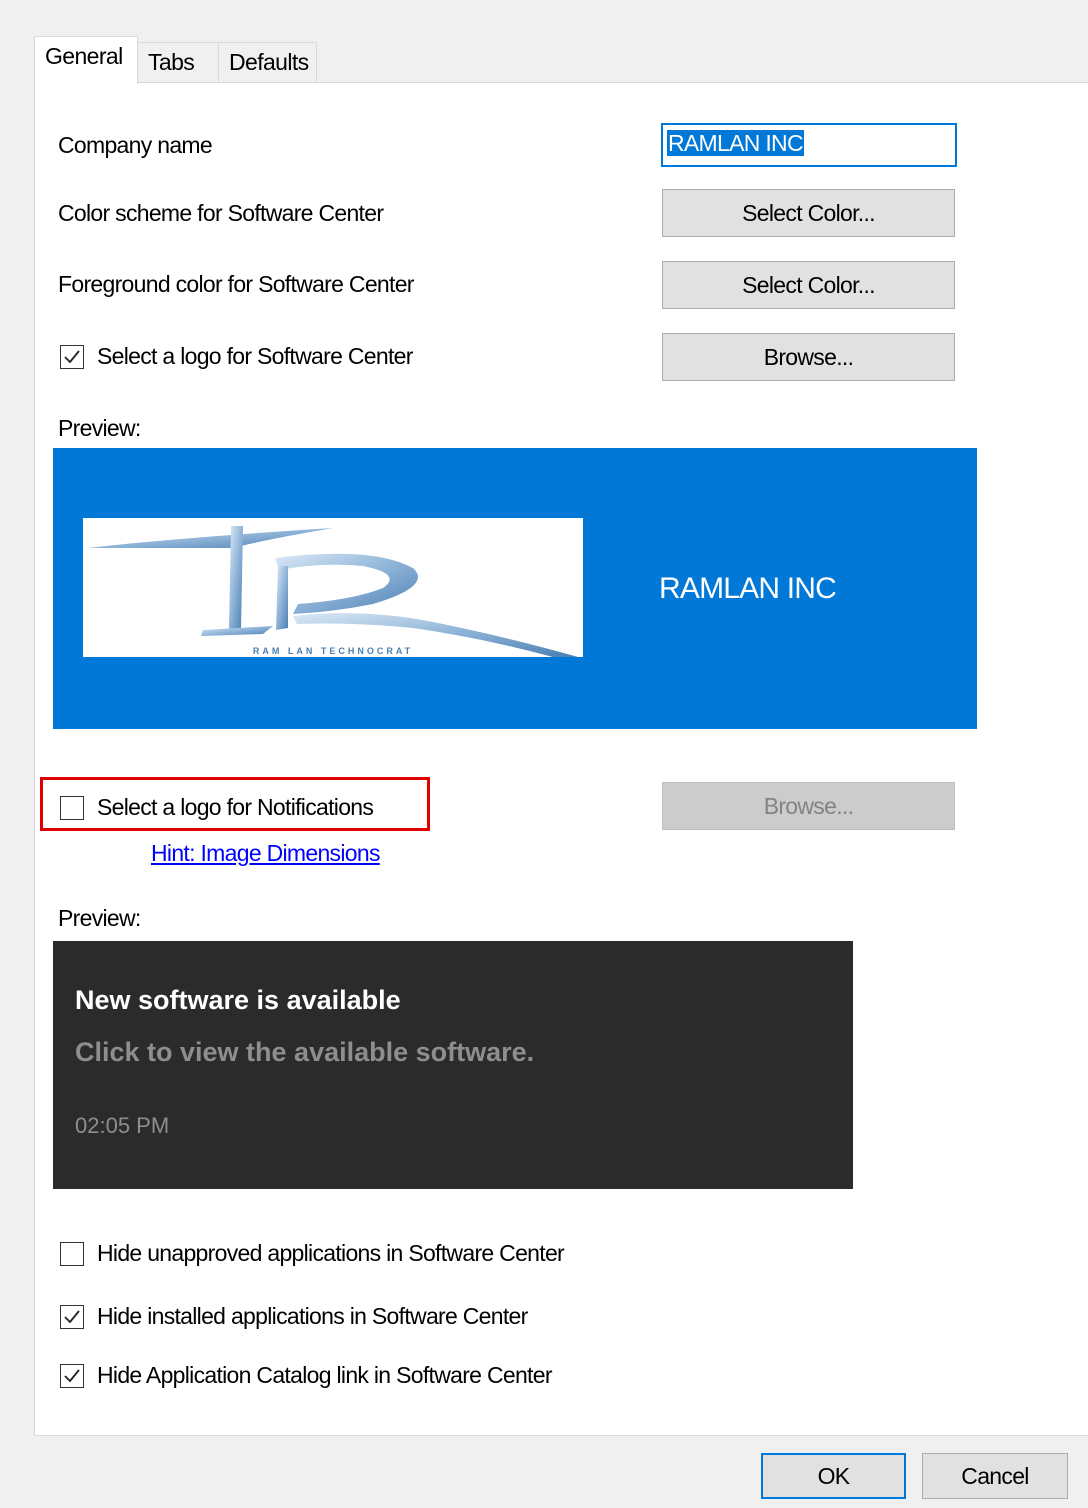 This screenshot has height=1508, width=1088. Describe the element at coordinates (135, 145) in the screenshot. I see `company-name-label: Company name` at that location.